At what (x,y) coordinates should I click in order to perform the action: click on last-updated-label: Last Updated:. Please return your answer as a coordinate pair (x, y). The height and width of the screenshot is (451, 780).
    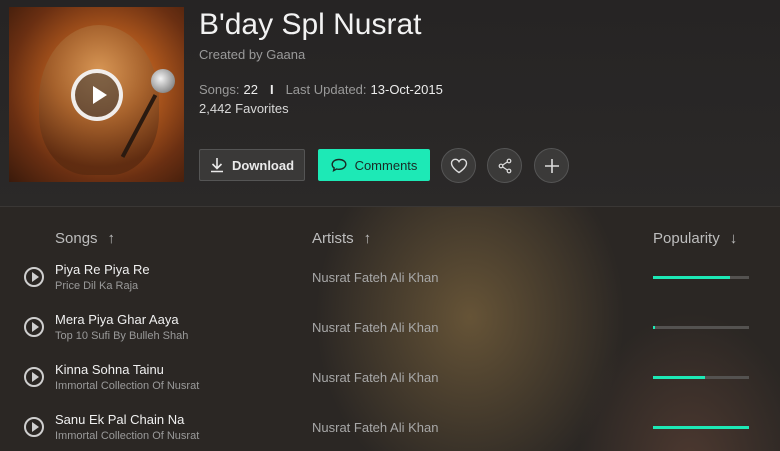
    Looking at the image, I should click on (326, 89).